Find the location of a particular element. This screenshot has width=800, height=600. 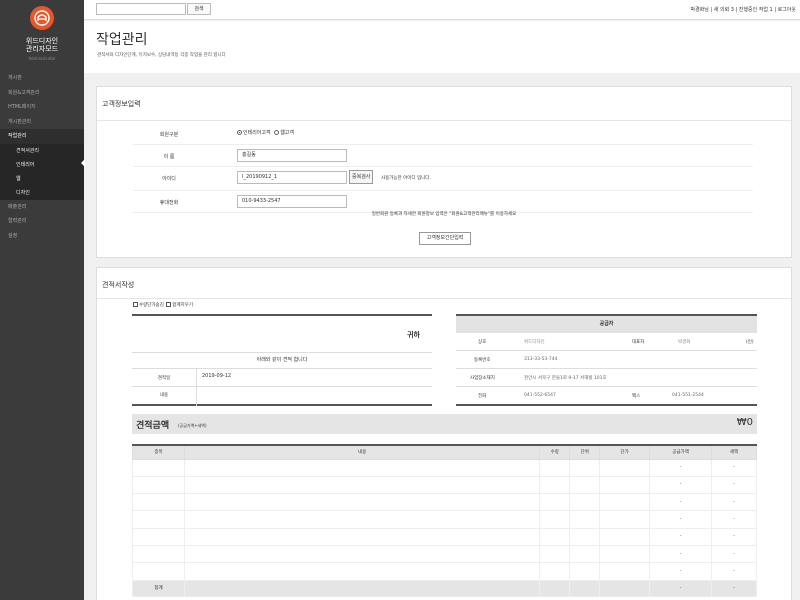

sidebar-submenu: 견적서관리 인테리어 웹 디자인 is located at coordinates (42, 171).